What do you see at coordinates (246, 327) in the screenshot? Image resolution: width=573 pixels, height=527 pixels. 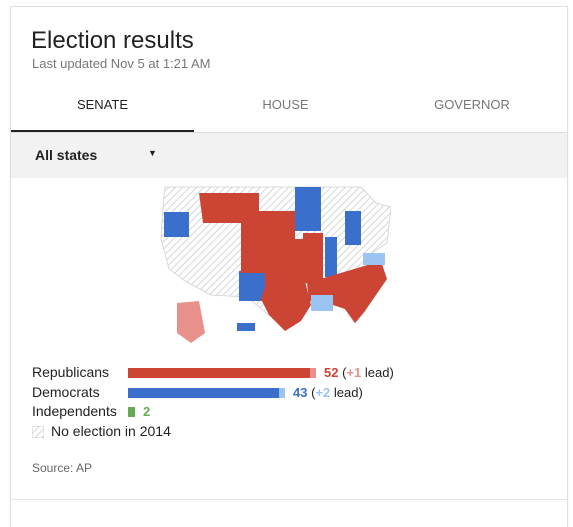 I see `state-hawaii` at bounding box center [246, 327].